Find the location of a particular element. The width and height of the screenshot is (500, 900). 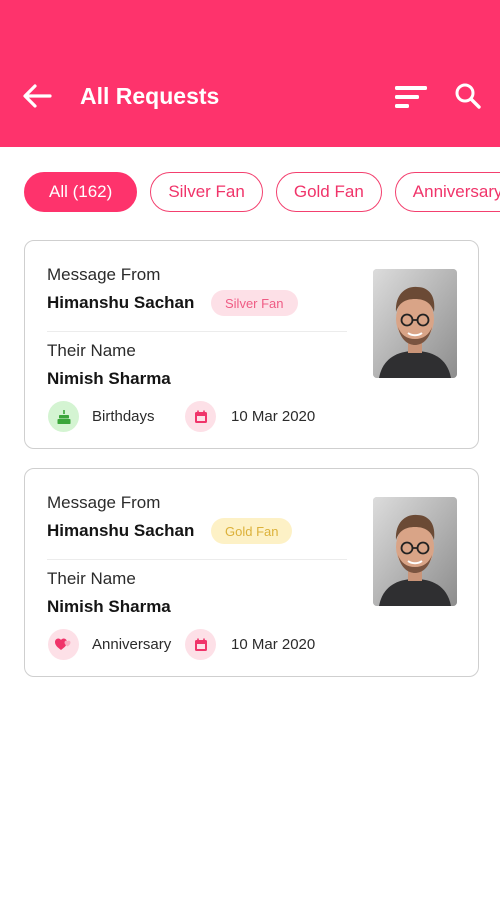

filter-button is located at coordinates (411, 97).